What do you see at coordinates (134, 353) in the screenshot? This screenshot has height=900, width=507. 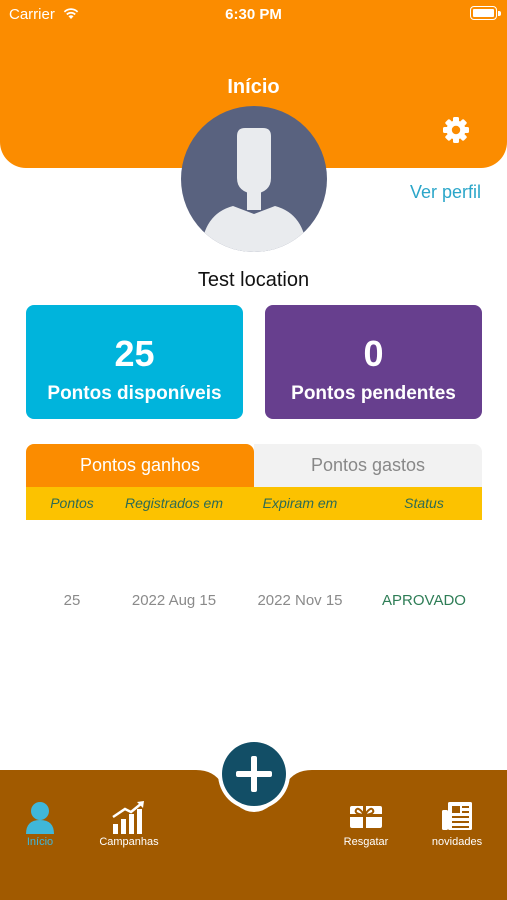 I see `available-points-value: 25` at bounding box center [134, 353].